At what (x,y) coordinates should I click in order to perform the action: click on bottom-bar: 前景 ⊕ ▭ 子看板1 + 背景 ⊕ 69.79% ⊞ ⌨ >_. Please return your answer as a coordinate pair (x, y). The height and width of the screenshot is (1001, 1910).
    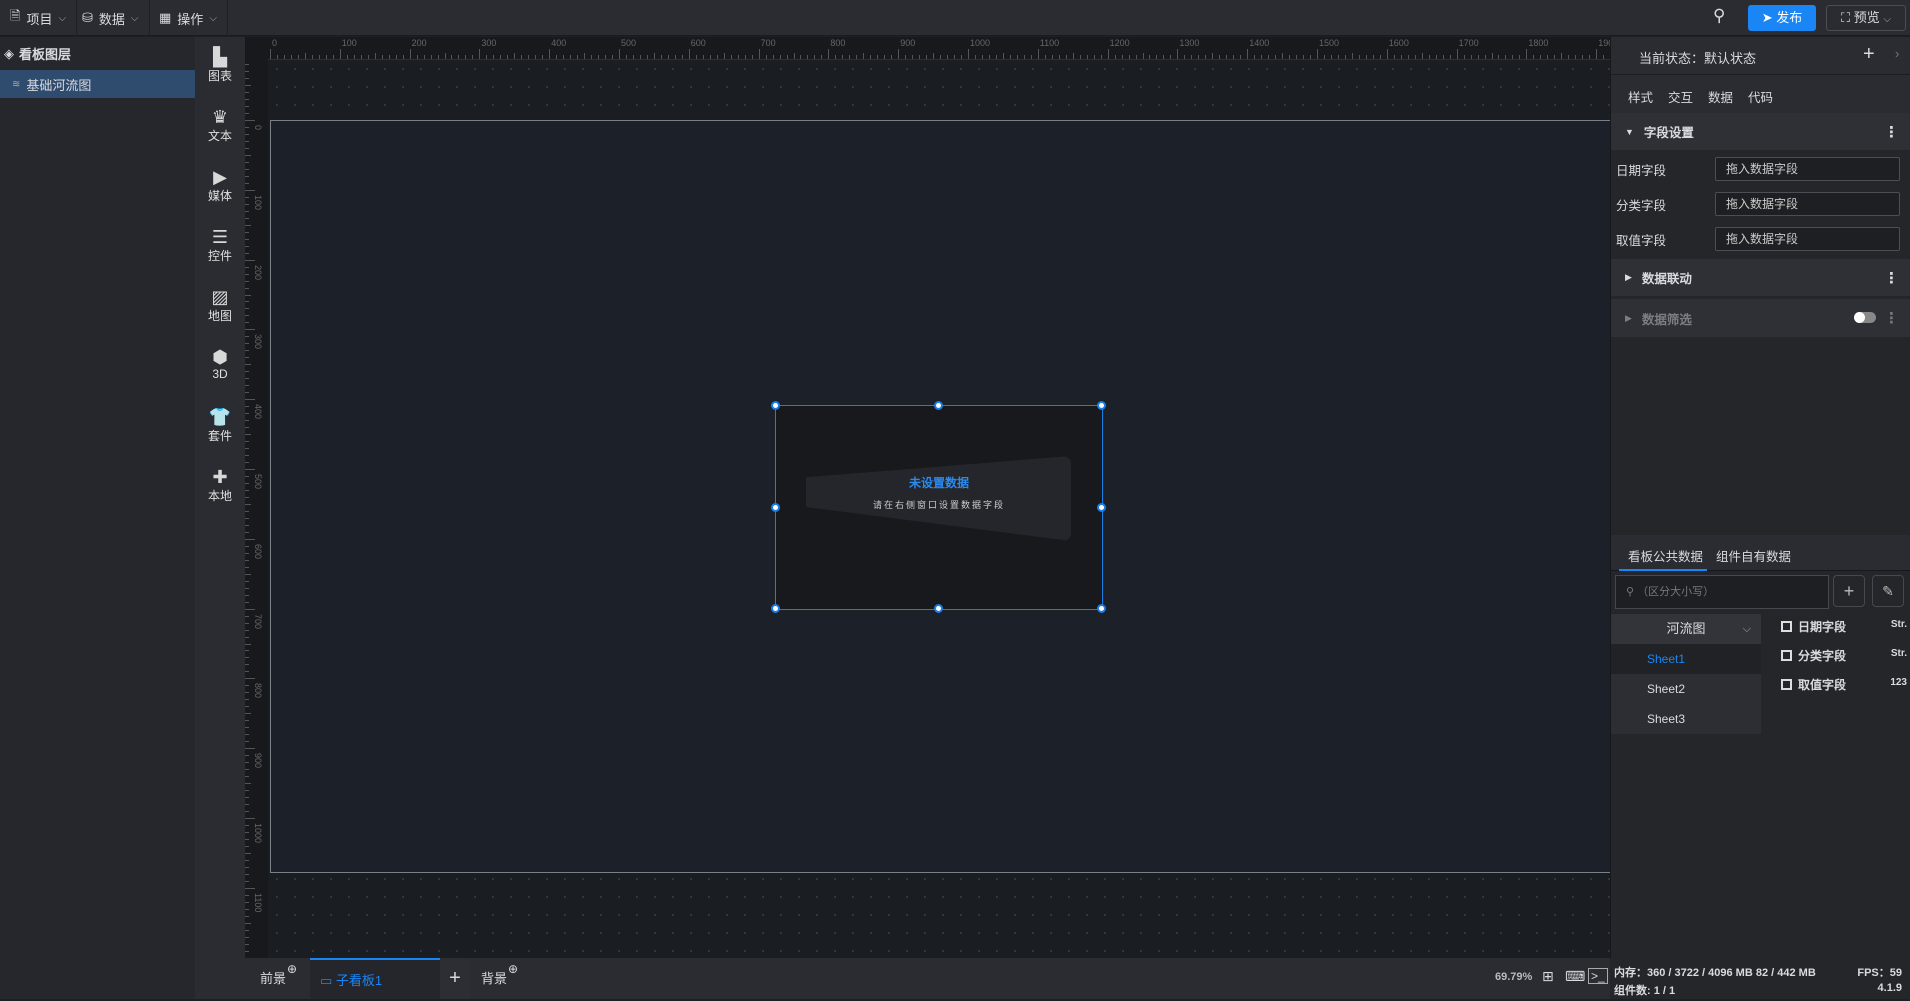
    Looking at the image, I should click on (927, 978).